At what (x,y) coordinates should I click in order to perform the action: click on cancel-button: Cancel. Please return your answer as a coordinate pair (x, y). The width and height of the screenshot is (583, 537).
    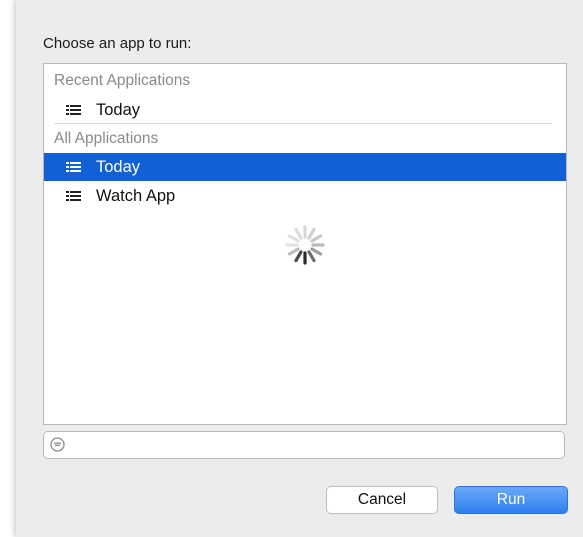
    Looking at the image, I should click on (382, 500).